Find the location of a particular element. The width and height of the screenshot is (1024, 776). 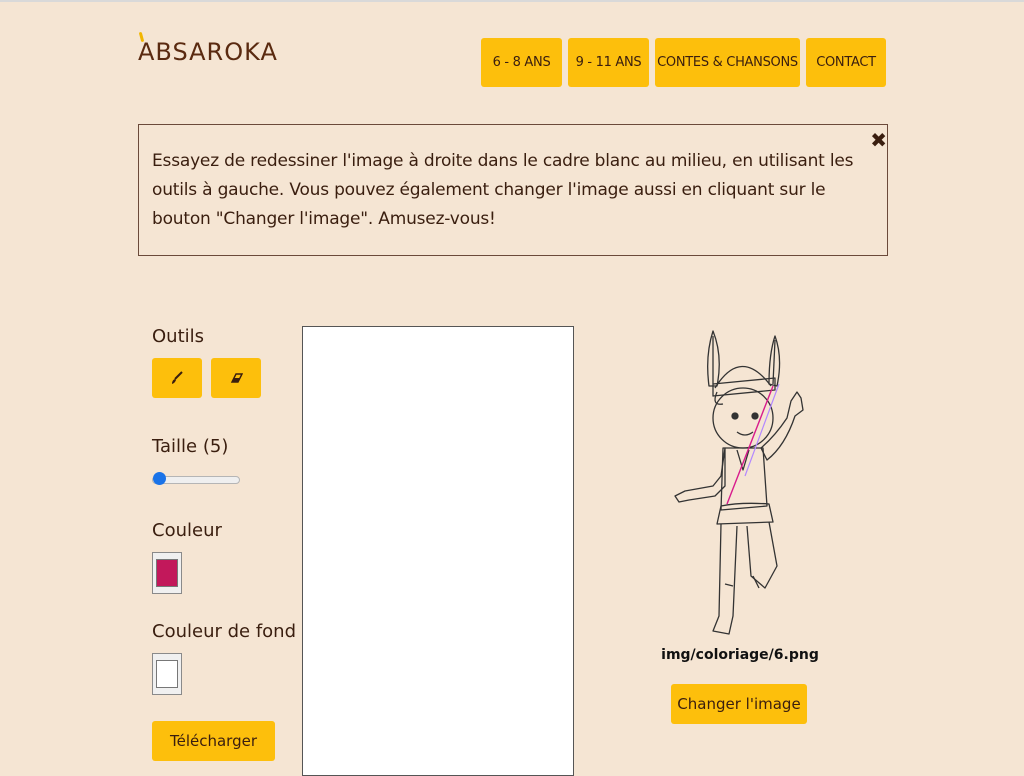

nav-contact: CONTACT is located at coordinates (846, 62).